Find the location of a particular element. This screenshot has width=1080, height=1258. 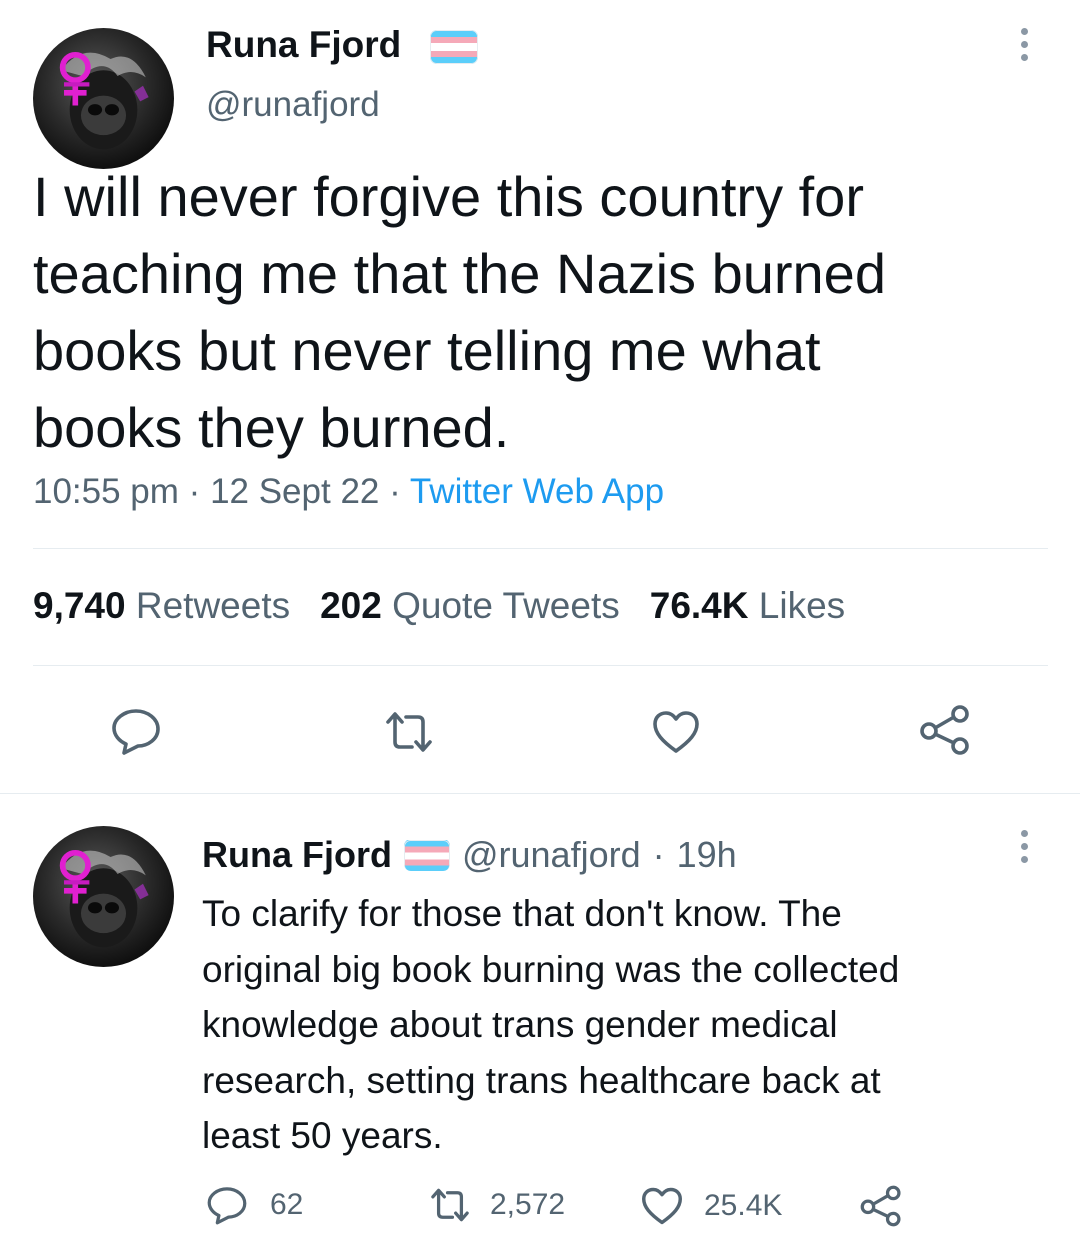

like-button is located at coordinates (676, 732).